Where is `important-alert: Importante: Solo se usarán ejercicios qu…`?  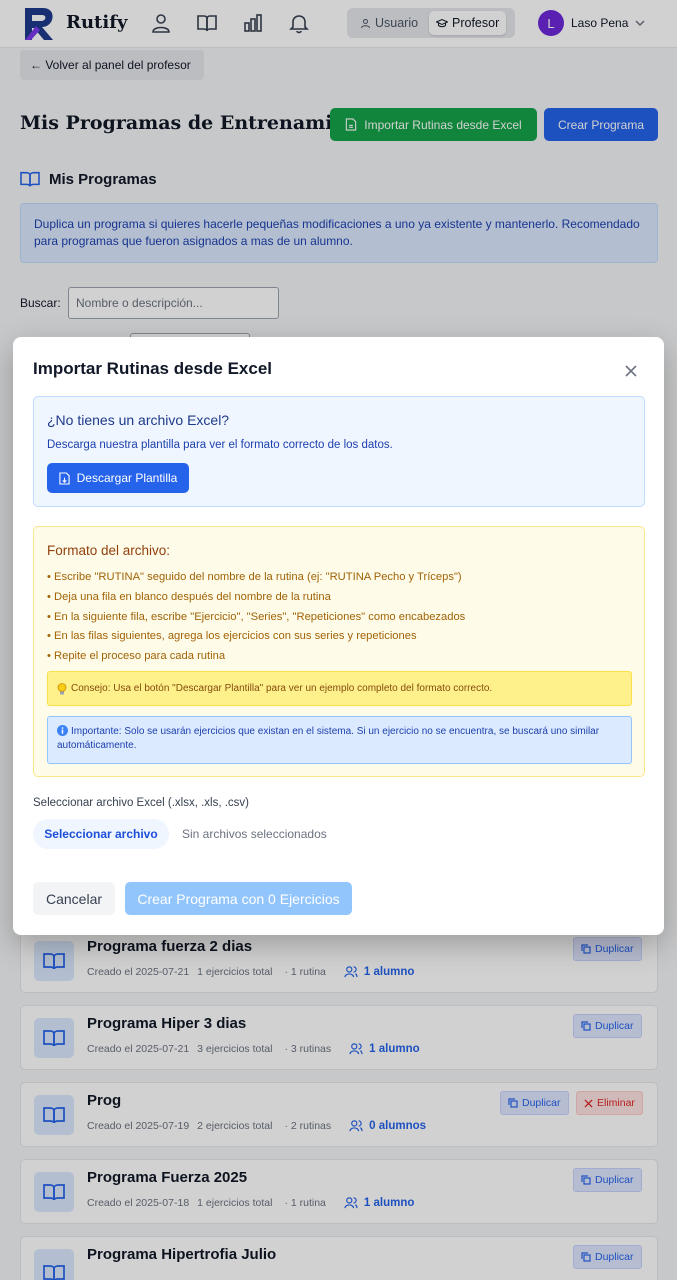 important-alert: Importante: Solo se usarán ejercicios qu… is located at coordinates (339, 740).